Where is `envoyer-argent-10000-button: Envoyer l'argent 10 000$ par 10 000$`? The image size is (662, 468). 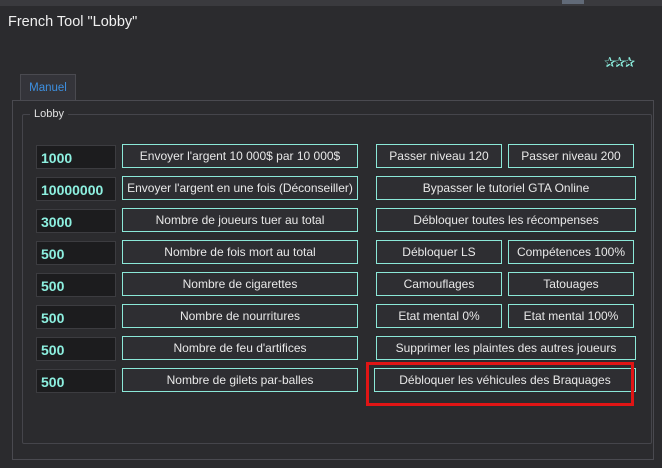 envoyer-argent-10000-button: Envoyer l'argent 10 000$ par 10 000$ is located at coordinates (240, 156).